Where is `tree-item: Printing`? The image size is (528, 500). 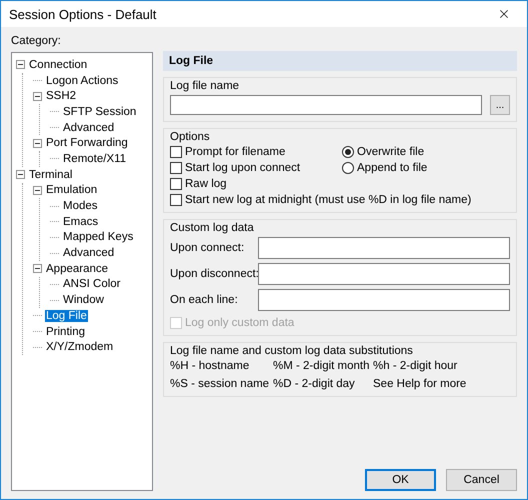 tree-item: Printing is located at coordinates (65, 332).